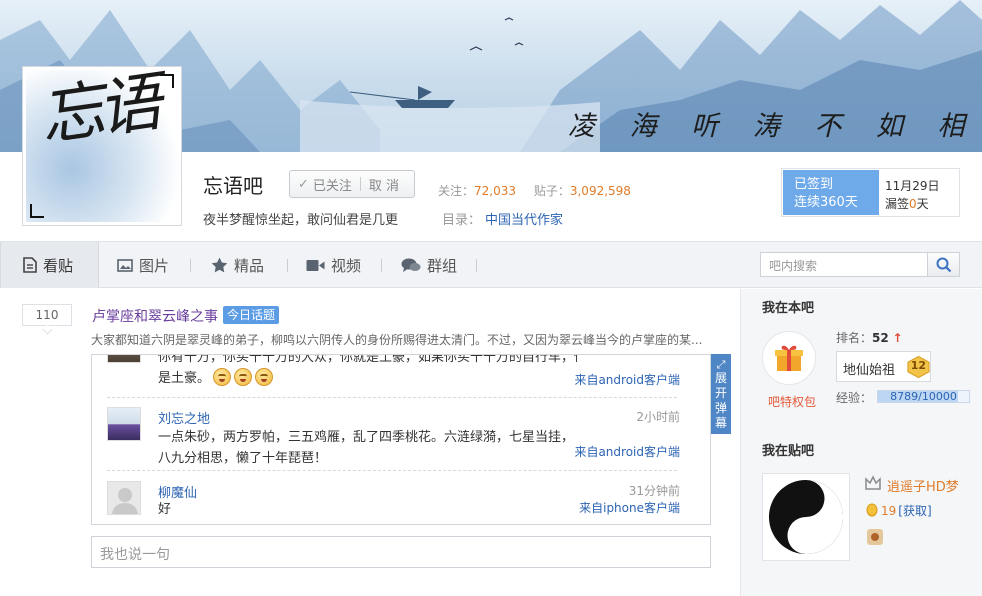 This screenshot has width=982, height=596. Describe the element at coordinates (721, 364) in the screenshot. I see `expand-icon: ⤢` at that location.